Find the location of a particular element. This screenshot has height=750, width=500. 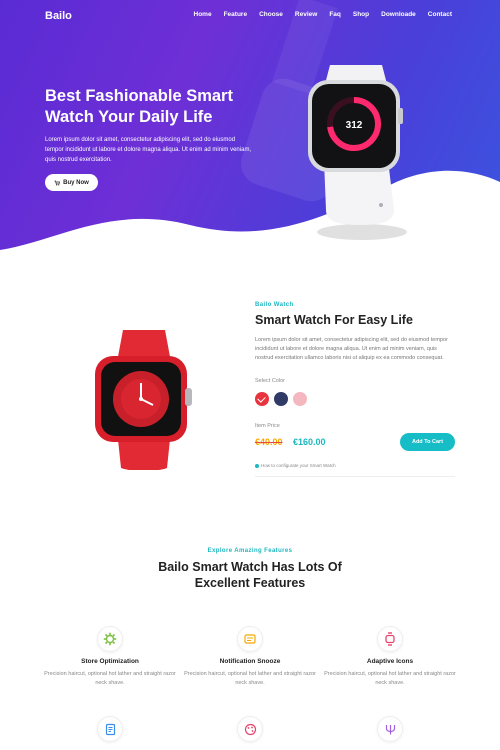

buy-now-label: Buy Now is located at coordinates (76, 182).